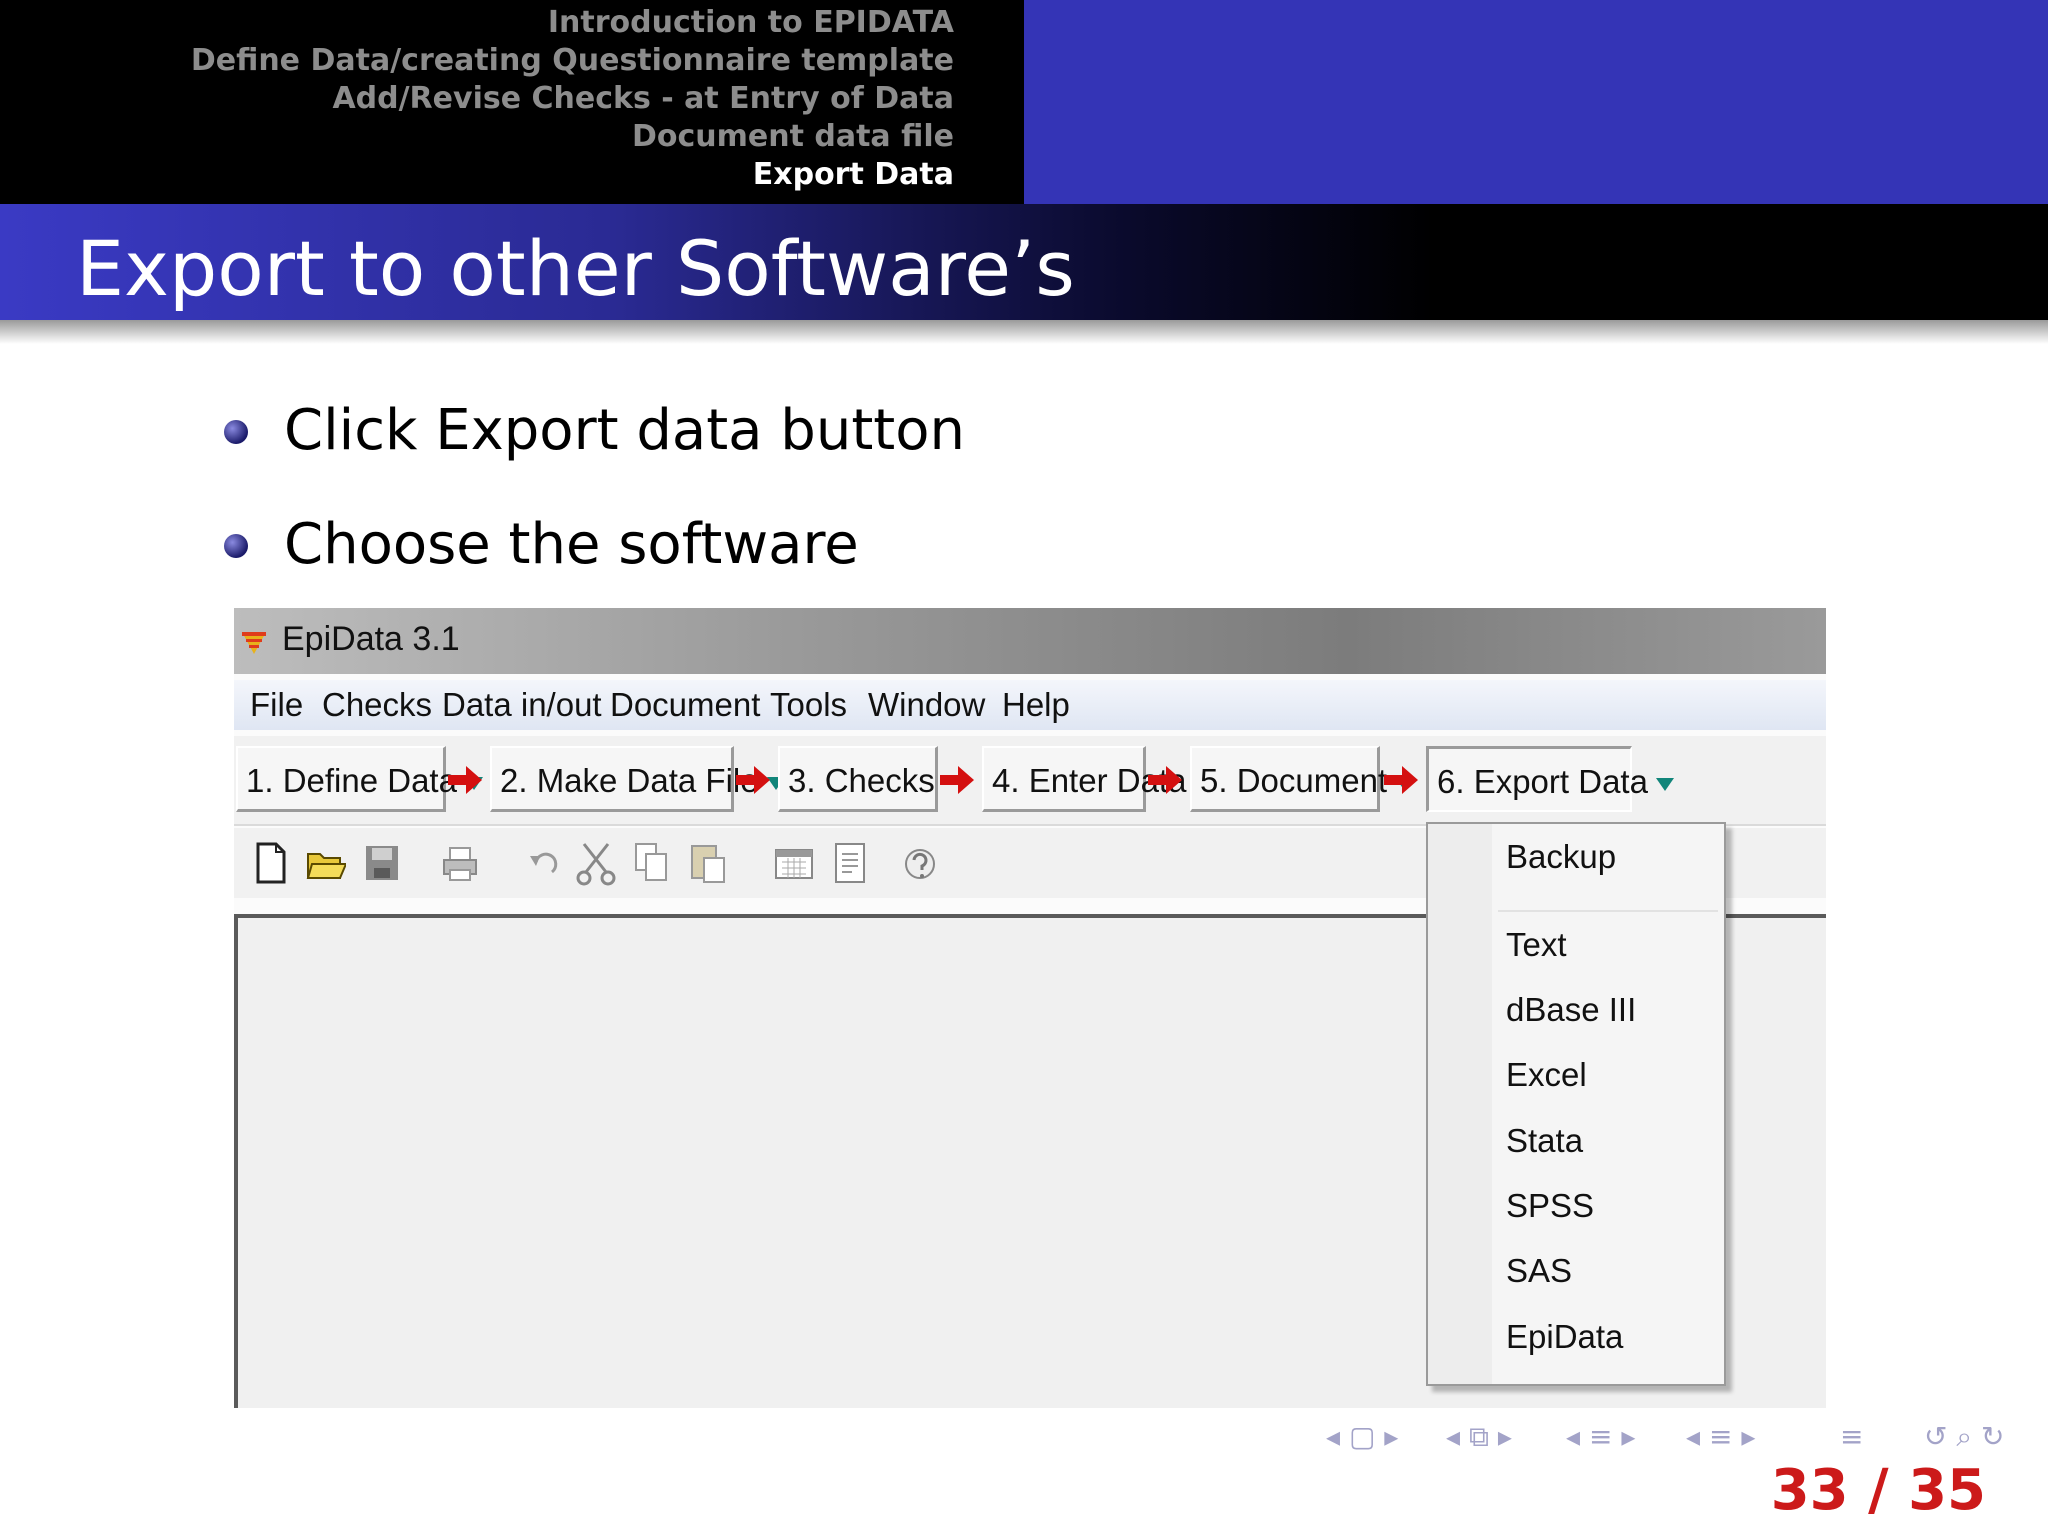 This screenshot has width=2048, height=1536. I want to click on bullet-text: Choose the software, so click(571, 544).